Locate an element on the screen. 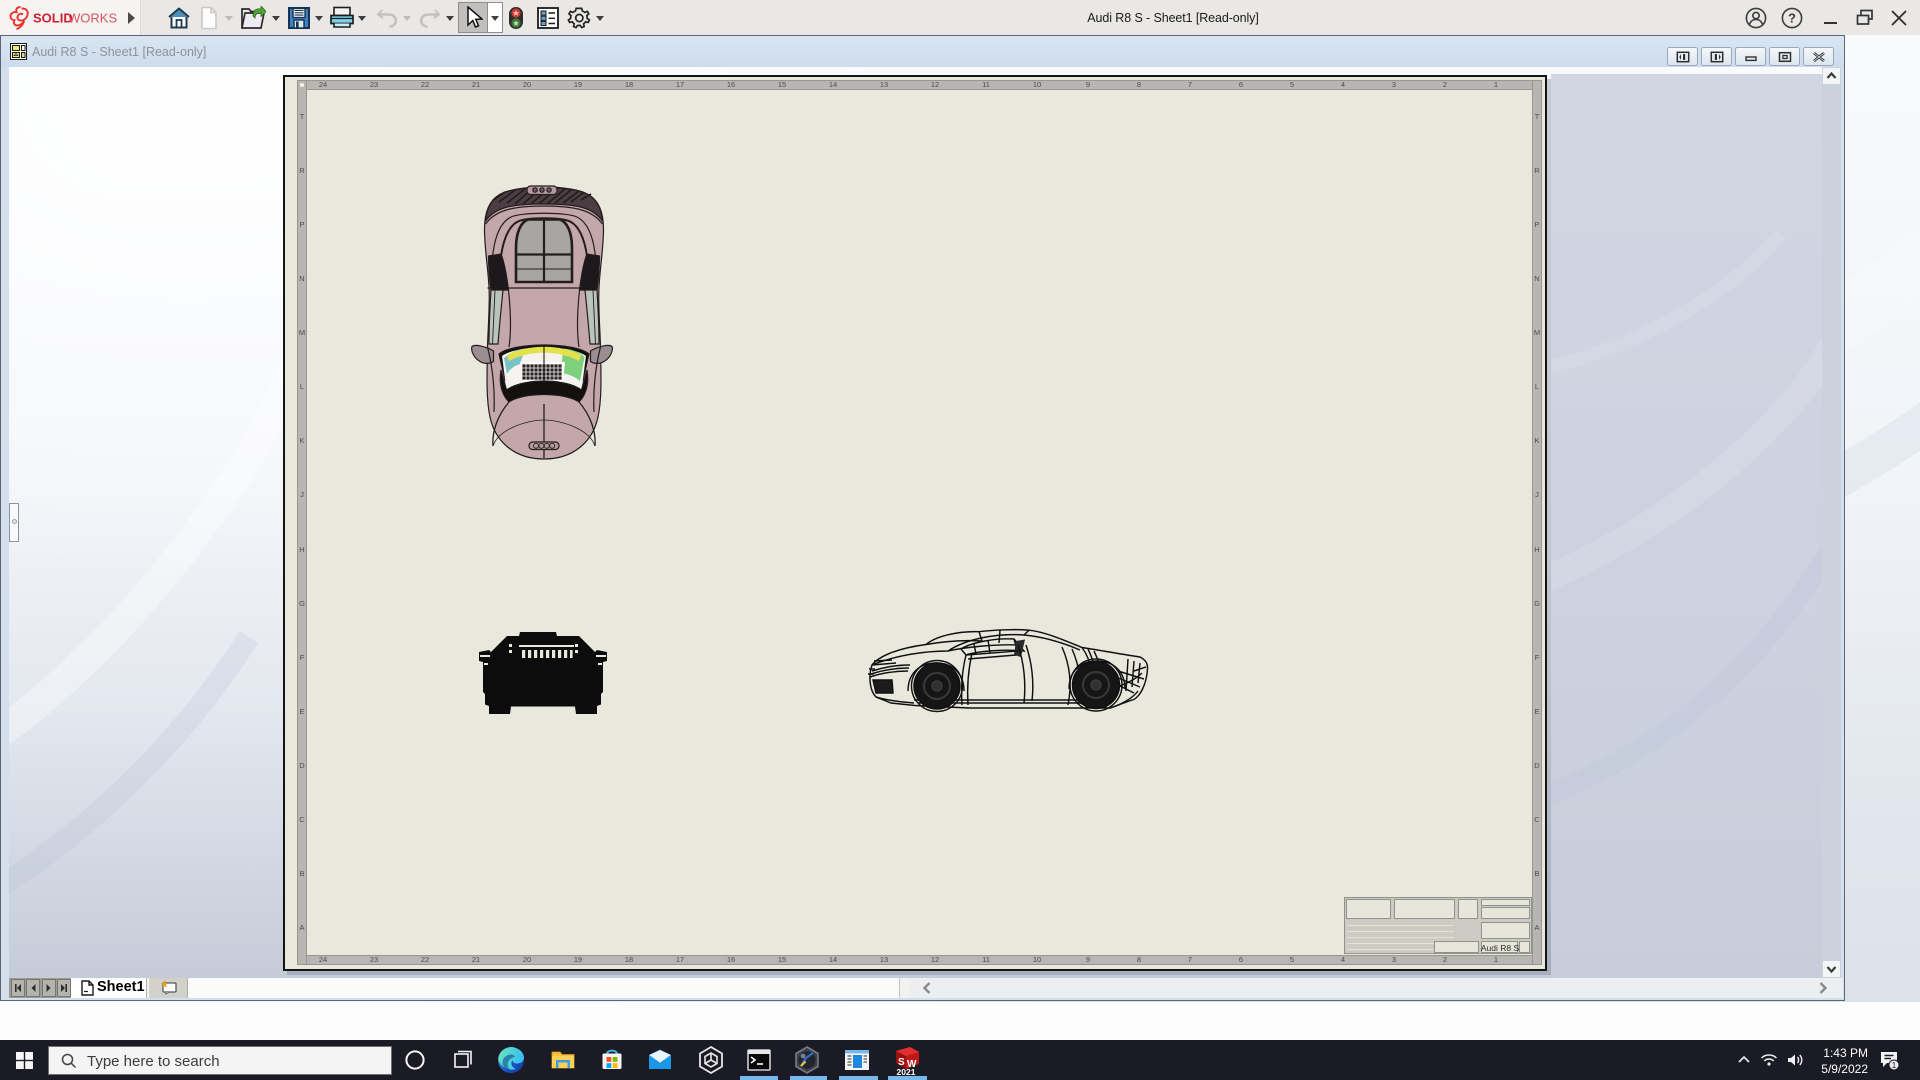  svg-text: Audi R8 S is located at coordinates (1500, 948).